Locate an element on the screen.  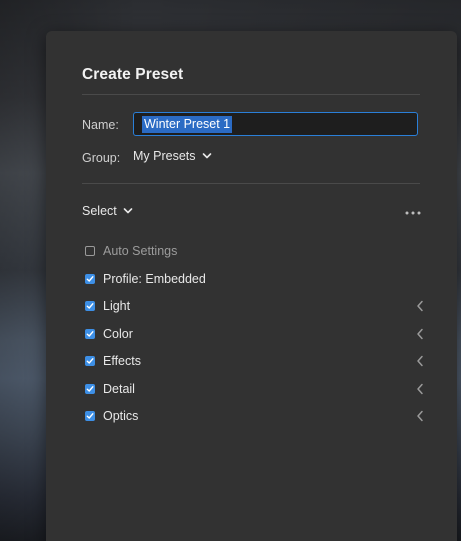
setting-auto-settings: Auto Settings is located at coordinates (255, 251).